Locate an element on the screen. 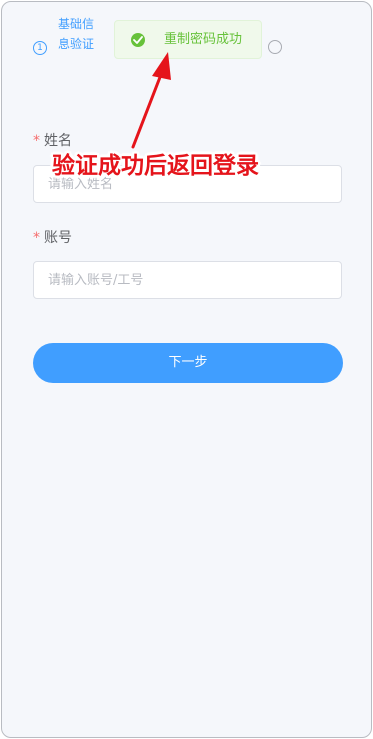  annotation-label: 验证成功后返回登录 is located at coordinates (155, 166).